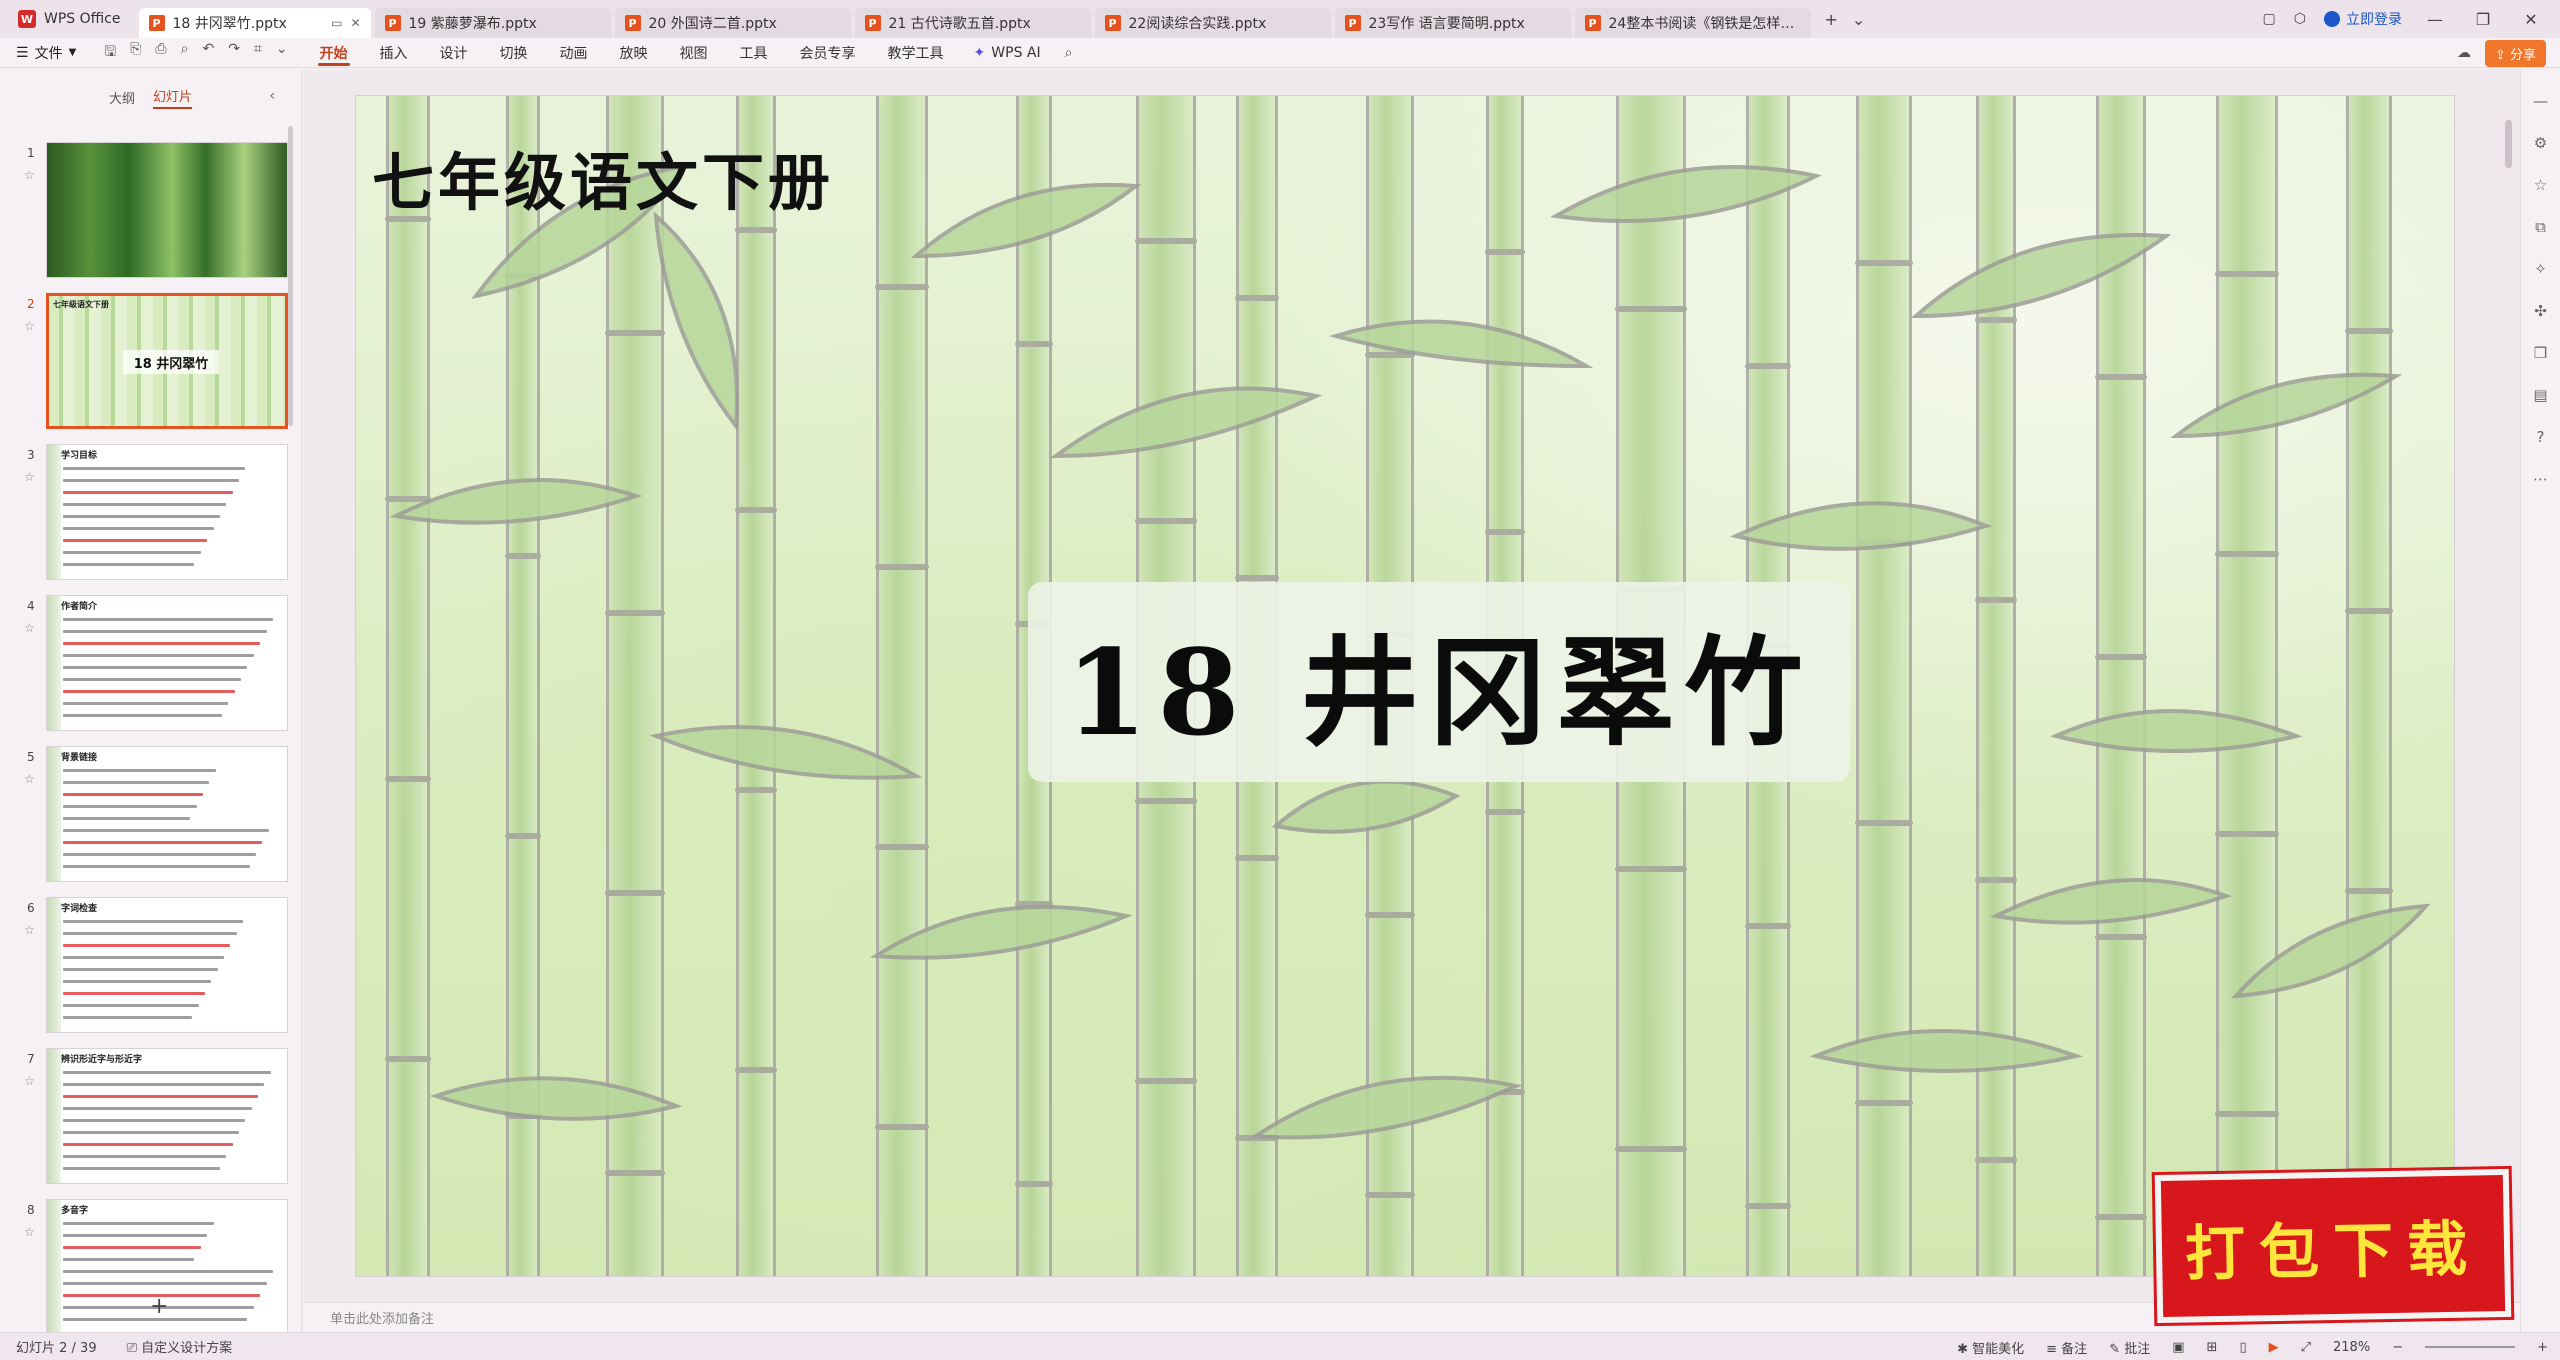 Image resolution: width=2560 pixels, height=1360 pixels. I want to click on download-promo-badge: 打包下载, so click(2333, 1246).